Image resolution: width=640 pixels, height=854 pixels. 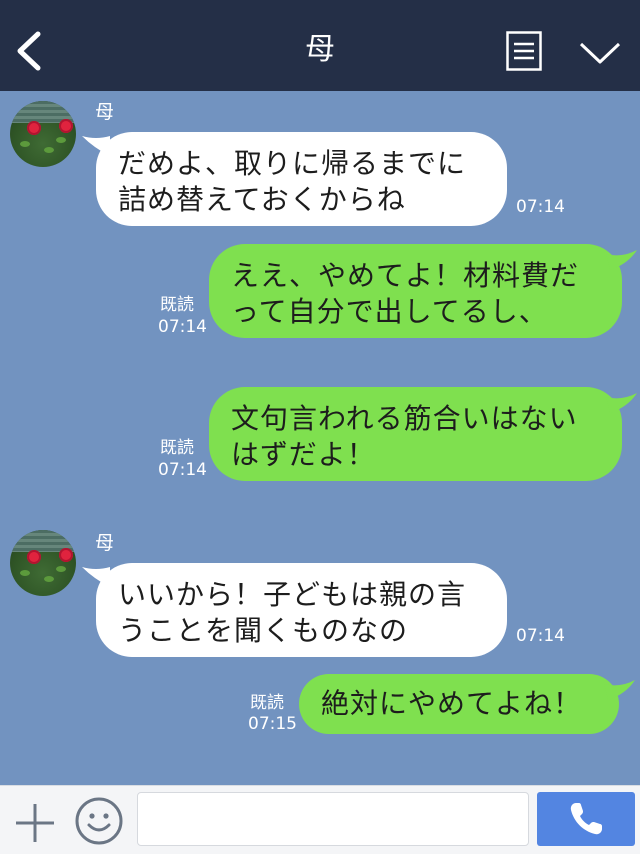 I want to click on chat-title: 母, so click(x=320, y=49).